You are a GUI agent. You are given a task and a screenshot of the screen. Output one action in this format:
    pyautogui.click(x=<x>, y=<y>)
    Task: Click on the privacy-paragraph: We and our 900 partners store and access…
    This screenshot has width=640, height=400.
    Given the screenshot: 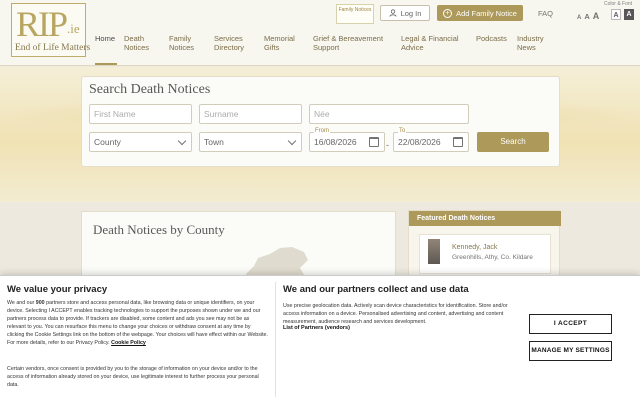 What is the action you would take?
    pyautogui.click(x=138, y=323)
    